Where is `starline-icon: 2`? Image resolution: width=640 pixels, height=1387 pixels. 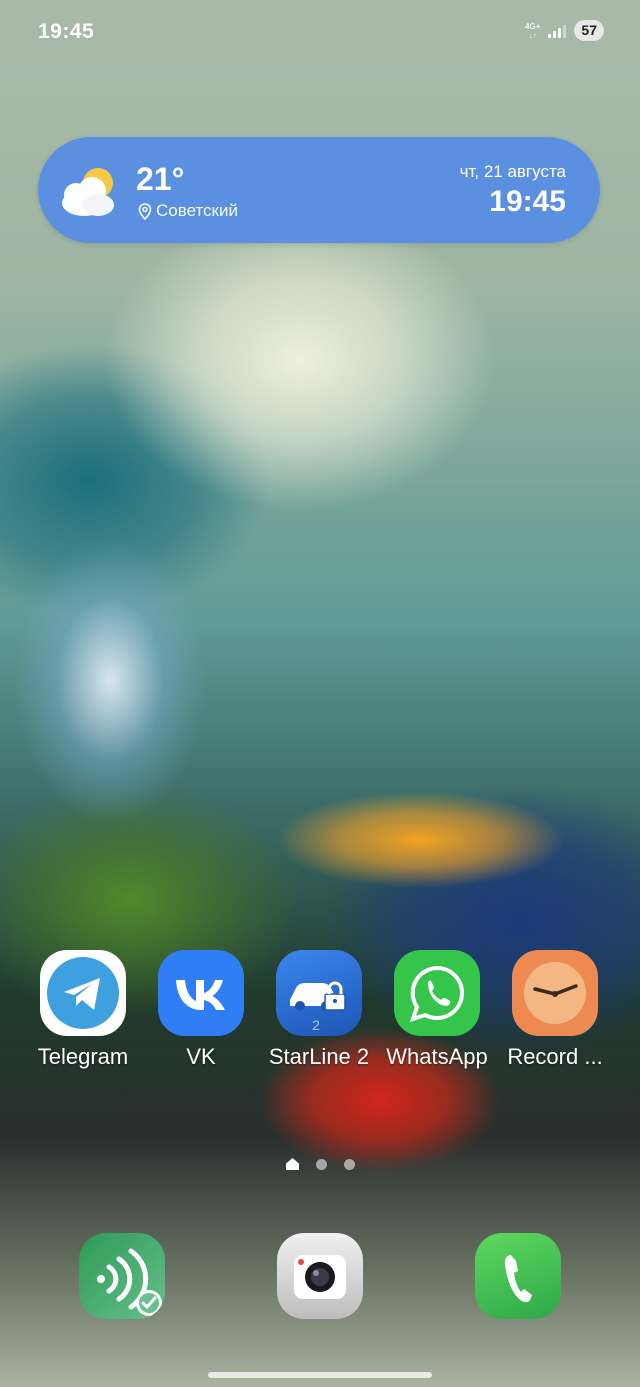 starline-icon: 2 is located at coordinates (319, 993).